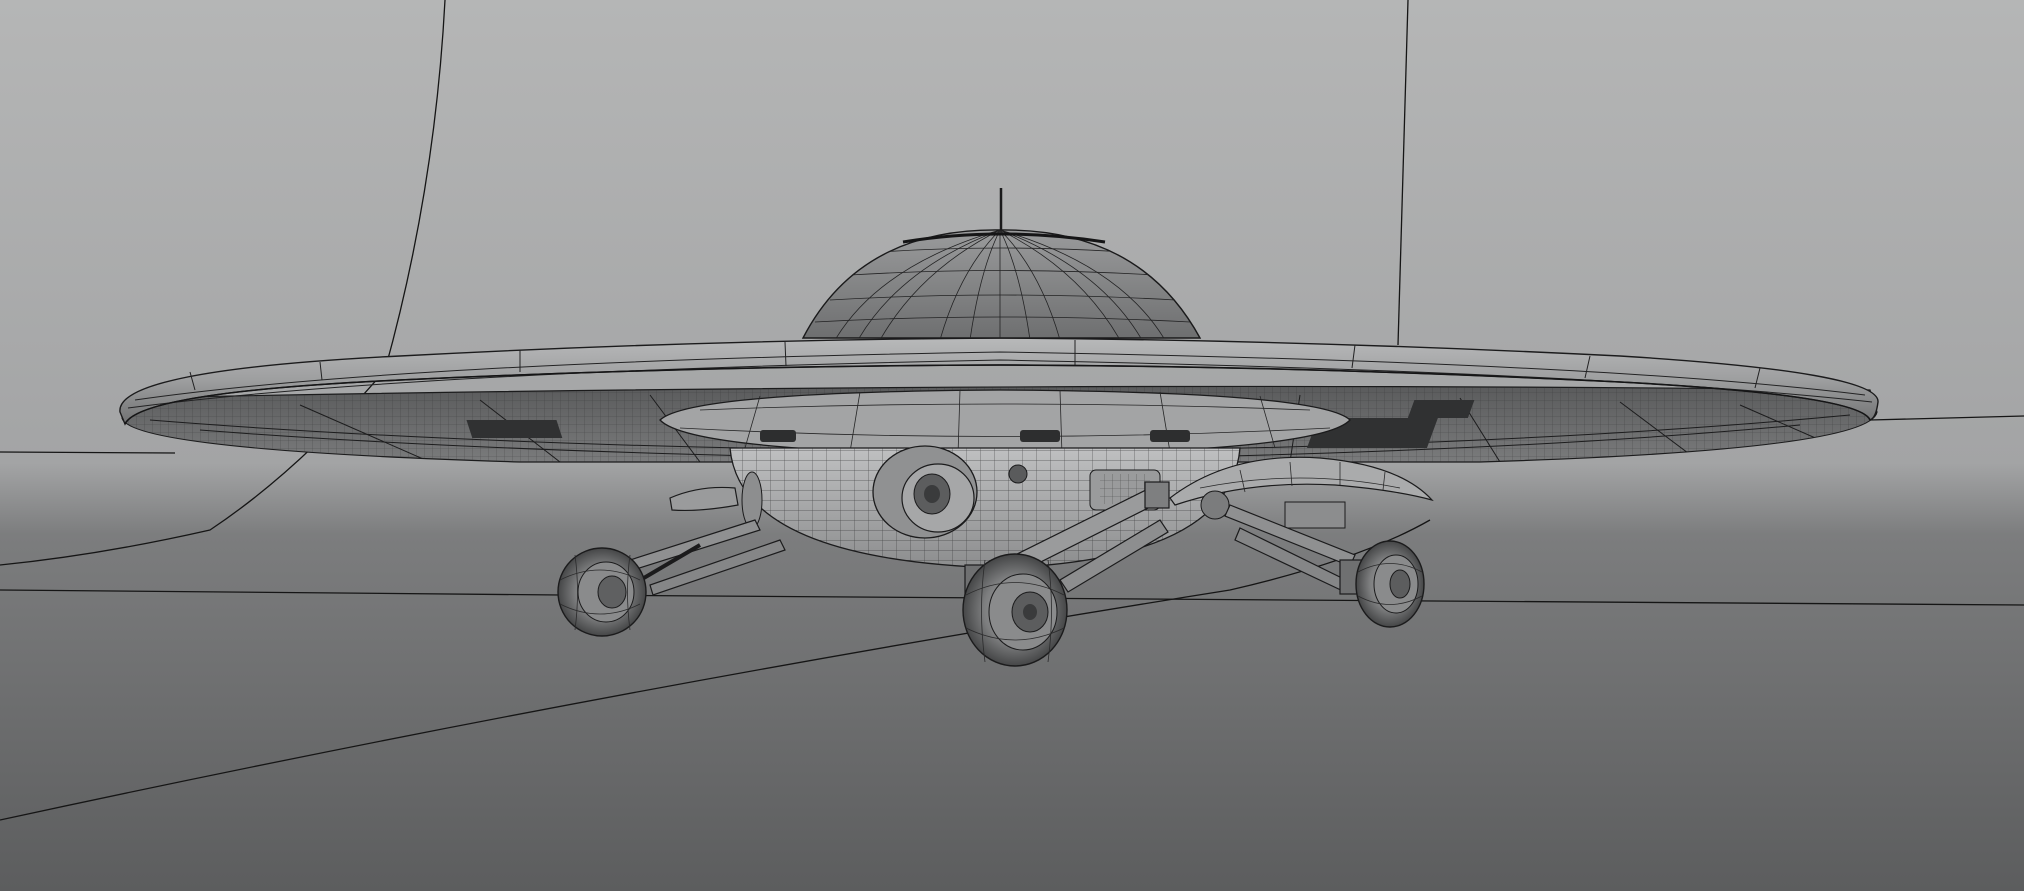  I want to click on engine-nacelle, so click(925, 492).